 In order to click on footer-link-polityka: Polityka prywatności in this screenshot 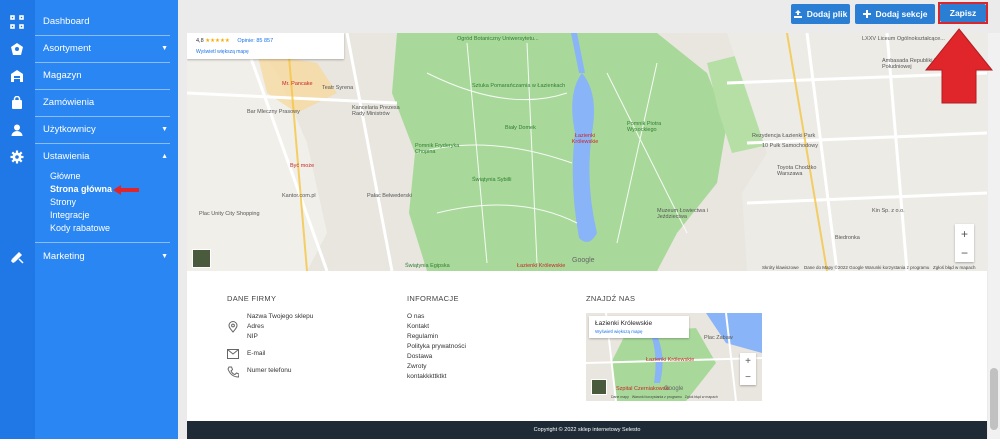, I will do `click(436, 346)`.